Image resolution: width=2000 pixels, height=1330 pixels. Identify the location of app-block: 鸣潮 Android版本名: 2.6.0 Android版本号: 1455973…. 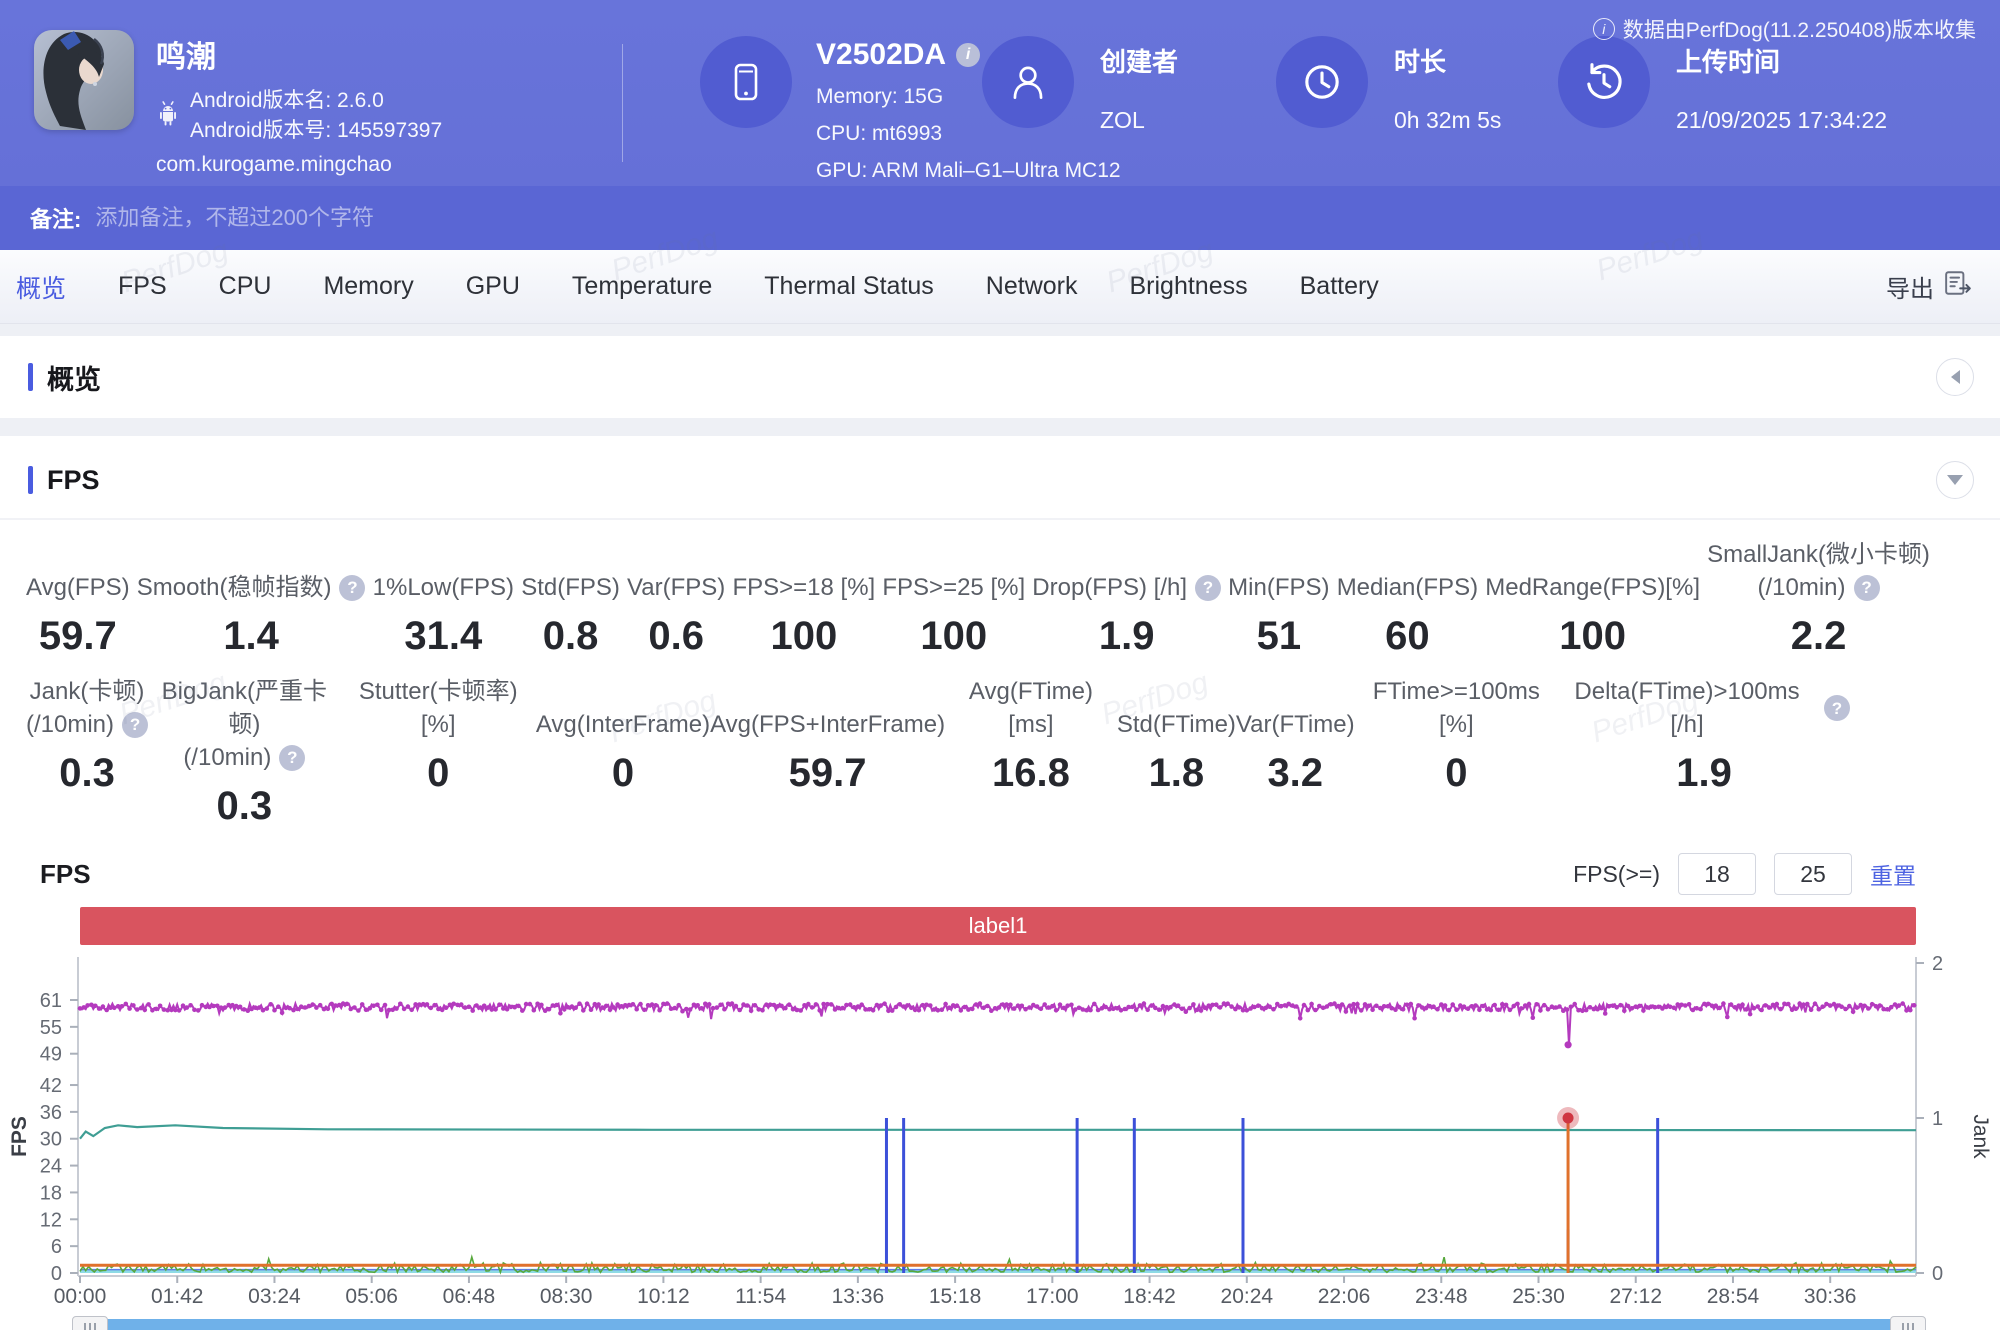
(238, 103).